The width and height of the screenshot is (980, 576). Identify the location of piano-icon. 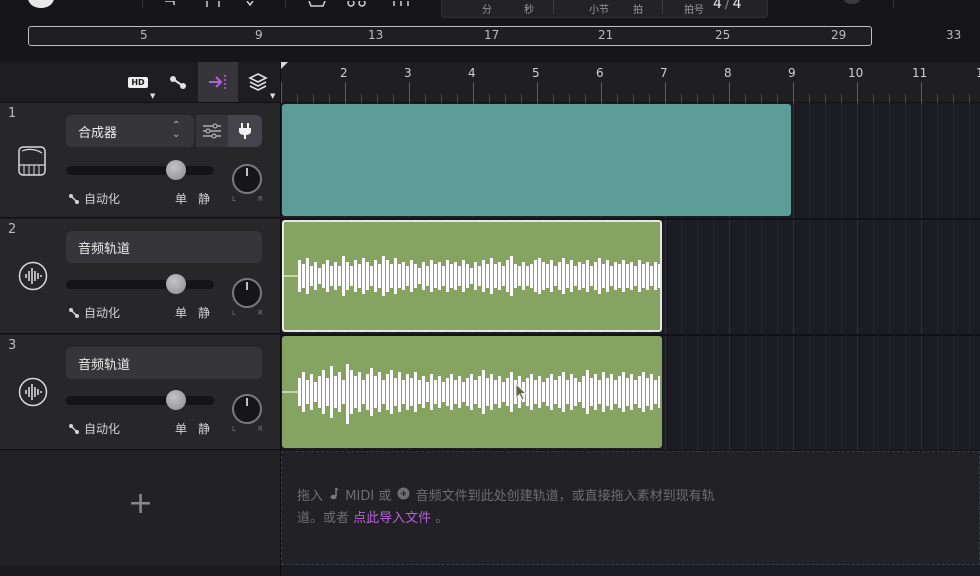
(33, 163).